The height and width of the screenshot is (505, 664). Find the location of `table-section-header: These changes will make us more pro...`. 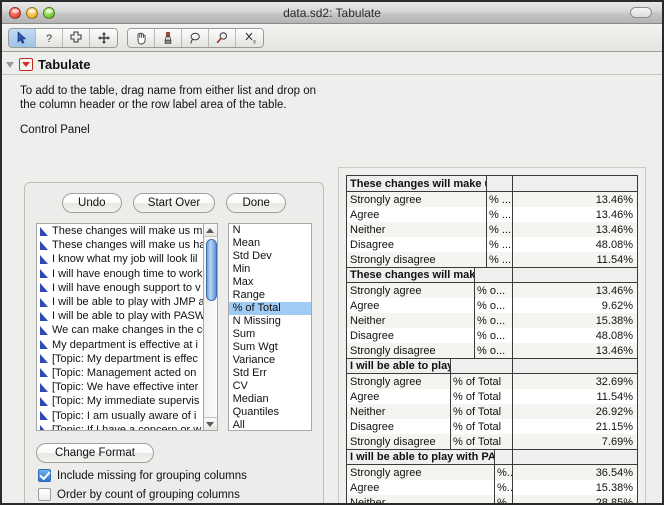

table-section-header: These changes will make us more pro... is located at coordinates (492, 184).